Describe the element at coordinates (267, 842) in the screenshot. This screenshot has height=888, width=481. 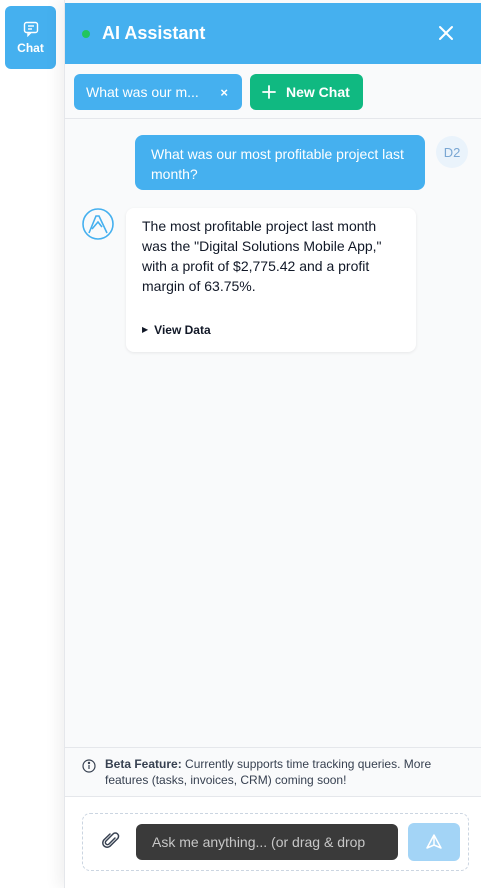
I see `message-input` at that location.